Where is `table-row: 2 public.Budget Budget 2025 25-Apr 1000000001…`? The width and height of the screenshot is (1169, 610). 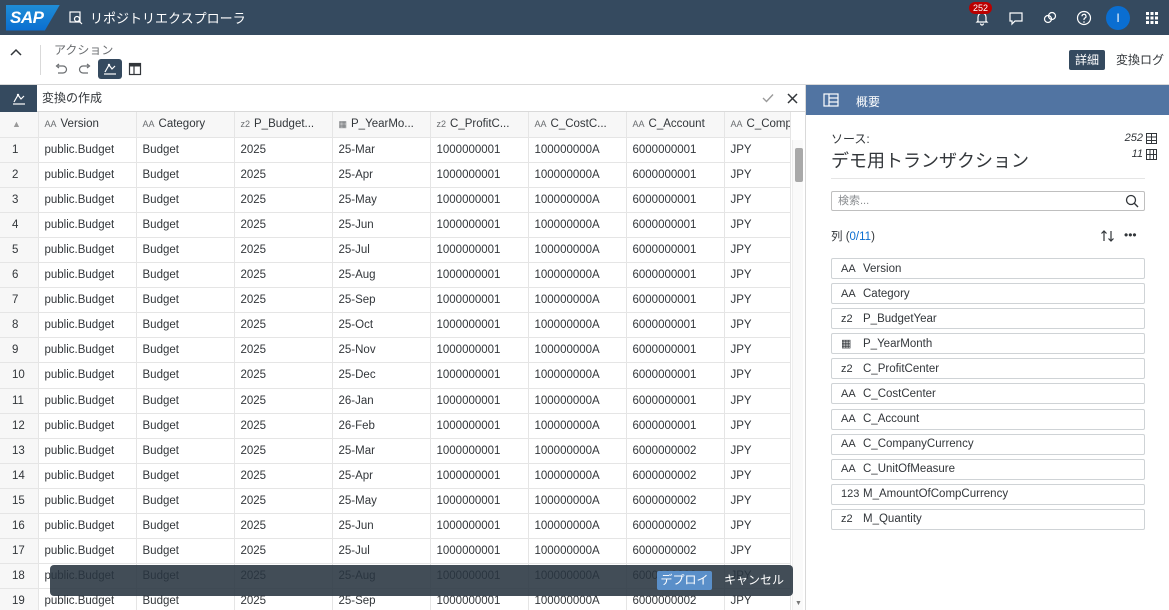
table-row: 2 public.Budget Budget 2025 25-Apr 1000000001… is located at coordinates (395, 175).